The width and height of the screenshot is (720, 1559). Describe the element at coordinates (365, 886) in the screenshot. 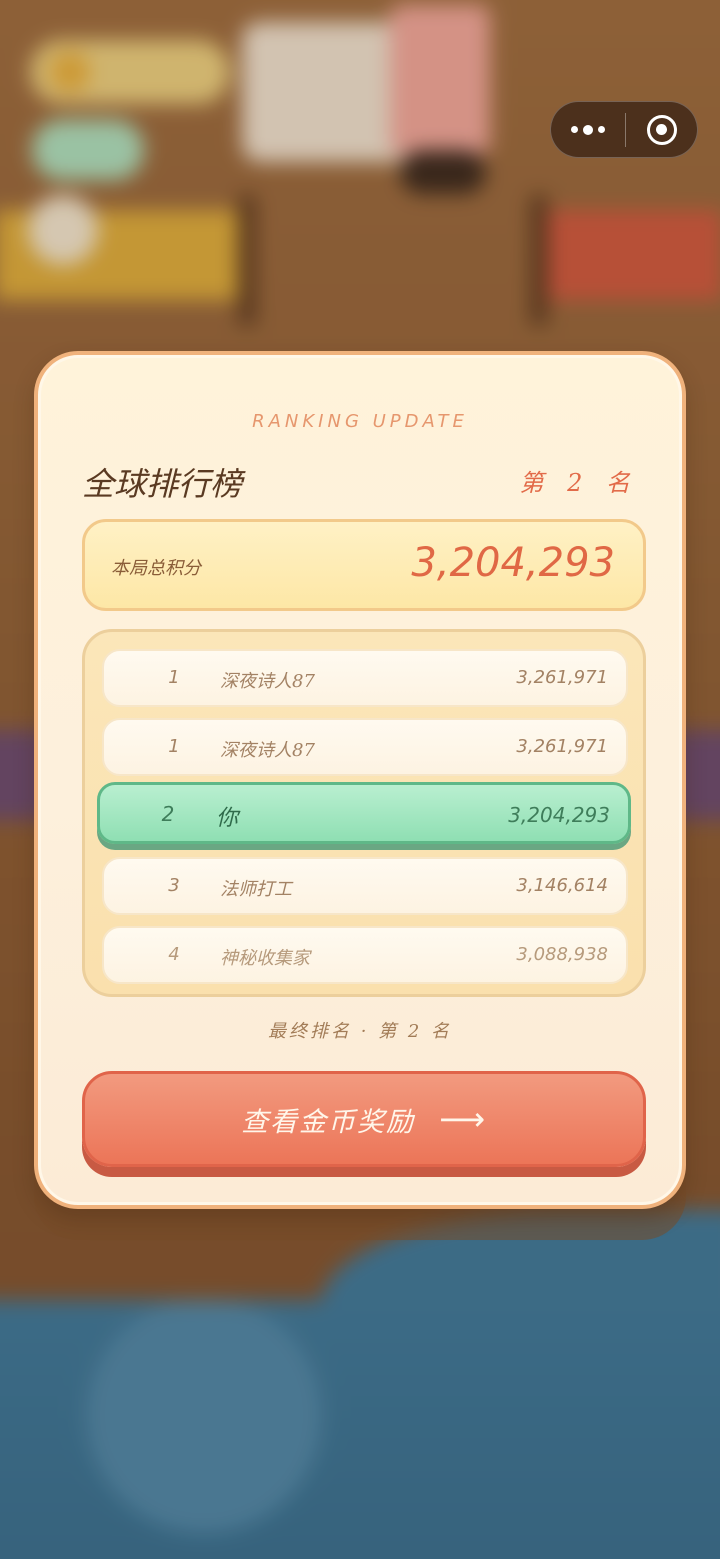

I see `leaderboard-row: 3 法师打工 3,146,614` at that location.